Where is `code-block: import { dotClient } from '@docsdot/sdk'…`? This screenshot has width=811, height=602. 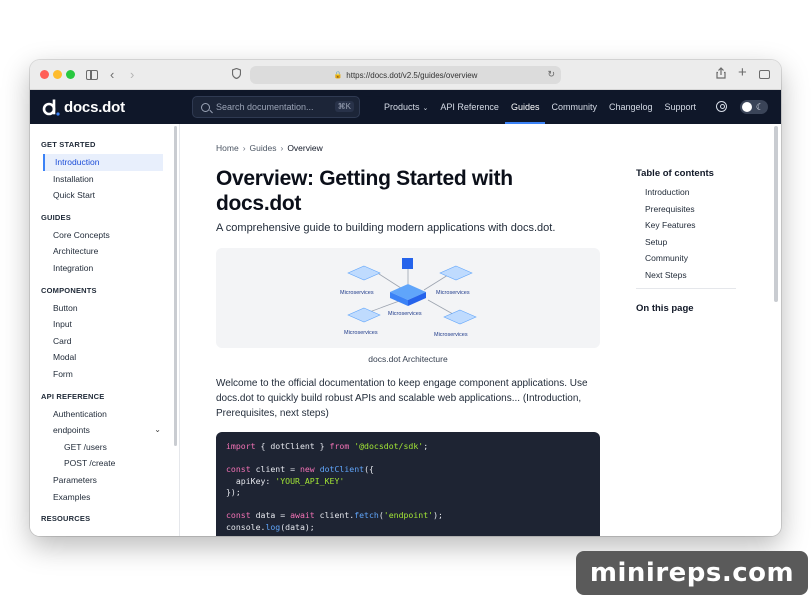 code-block: import { dotClient } from '@docsdot/sdk'… is located at coordinates (408, 484).